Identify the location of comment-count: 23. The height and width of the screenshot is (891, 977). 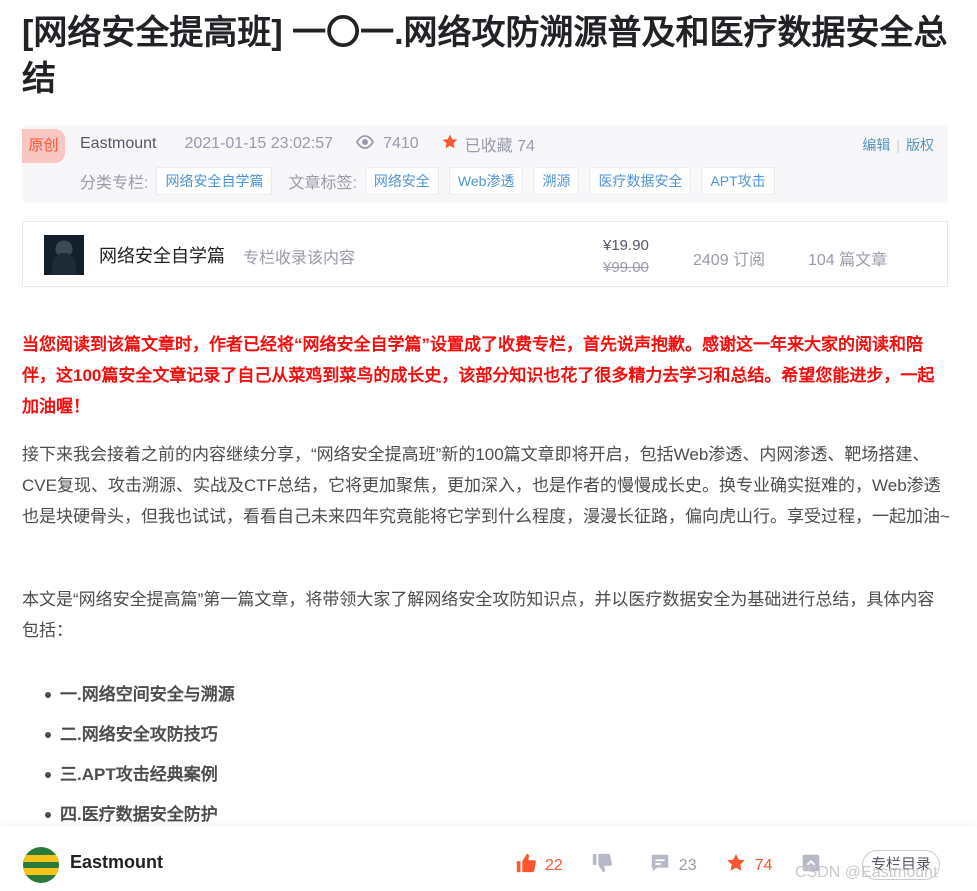
(687, 865).